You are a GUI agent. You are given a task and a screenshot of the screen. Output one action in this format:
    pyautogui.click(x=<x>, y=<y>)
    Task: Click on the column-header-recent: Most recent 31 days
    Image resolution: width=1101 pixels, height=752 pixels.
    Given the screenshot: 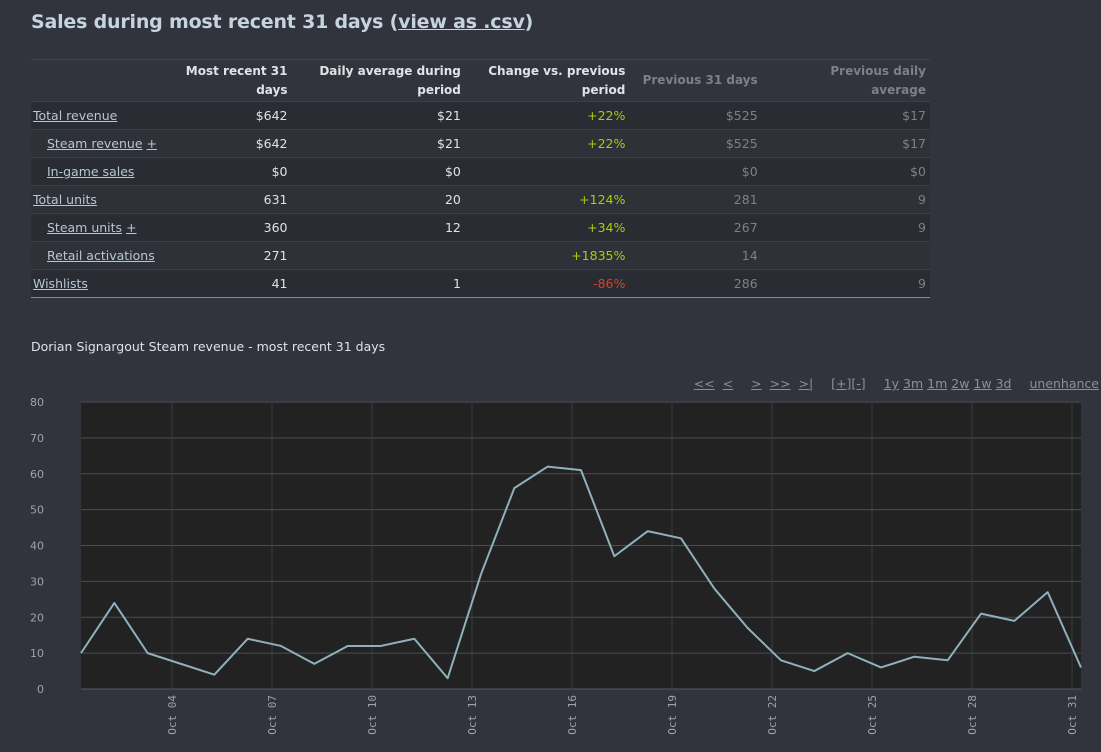 What is the action you would take?
    pyautogui.click(x=228, y=80)
    